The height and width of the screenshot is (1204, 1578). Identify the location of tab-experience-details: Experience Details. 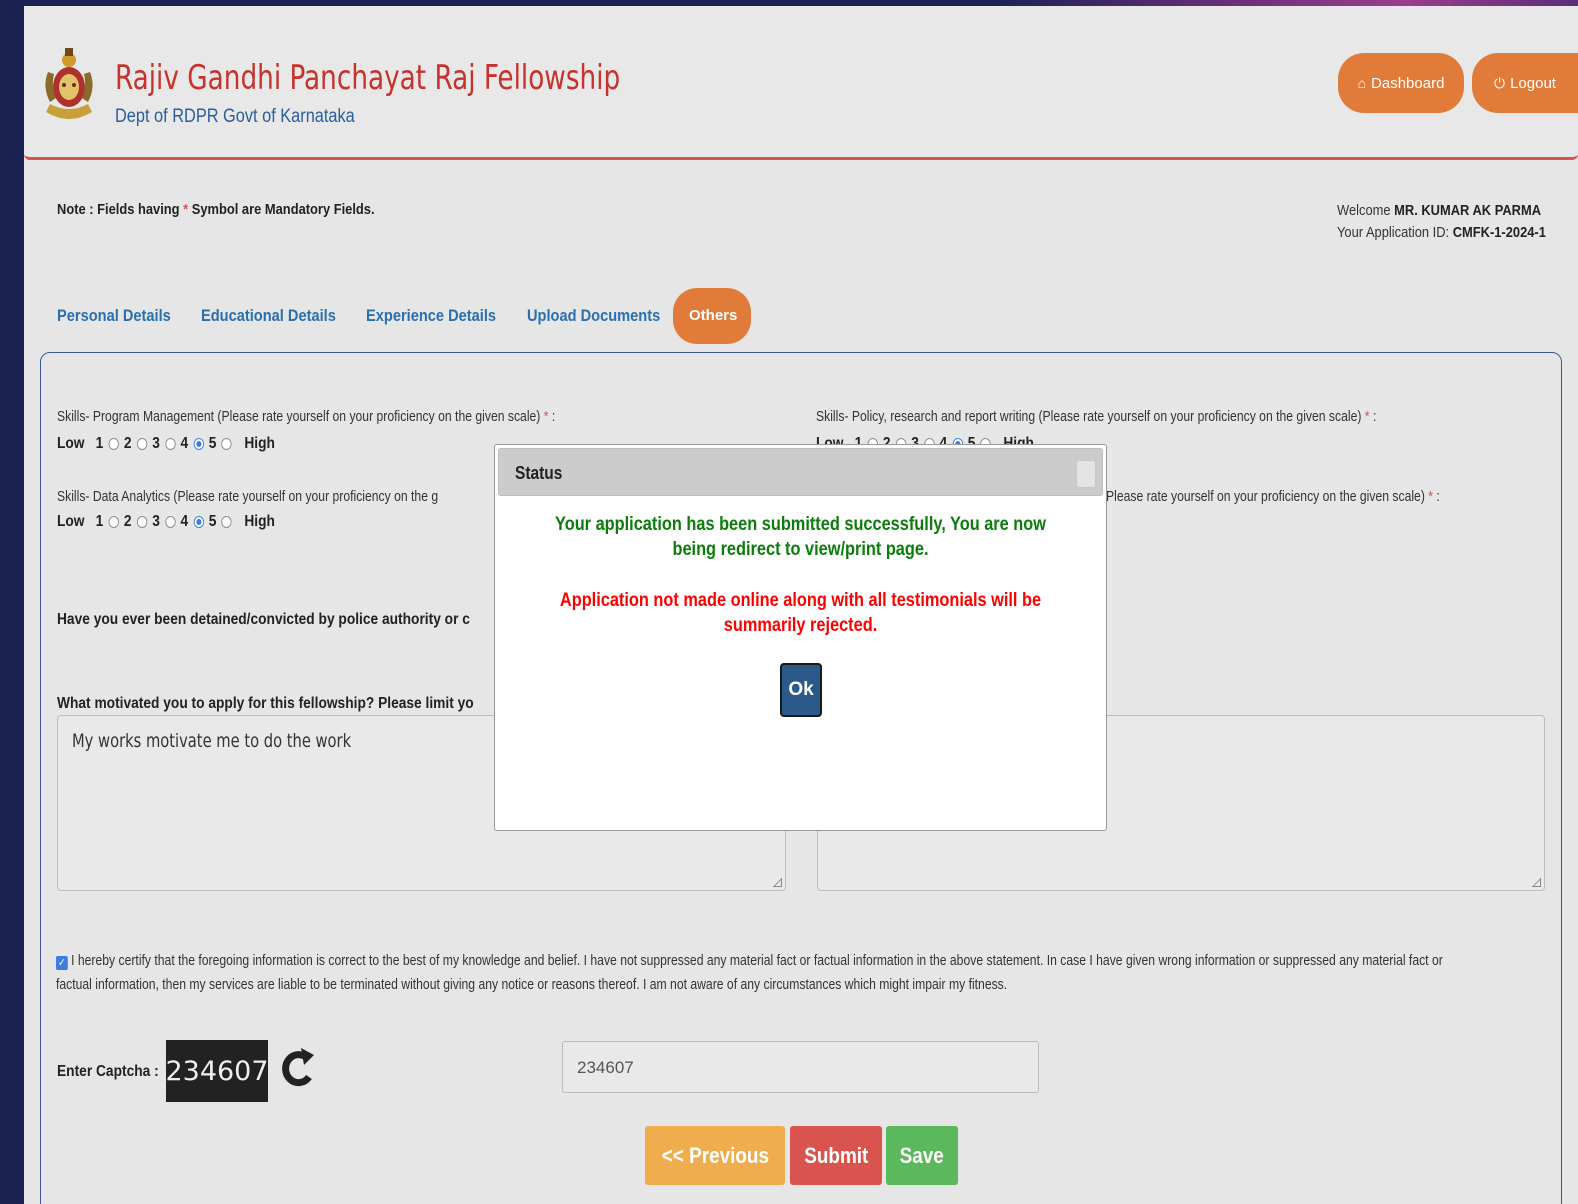
(431, 316).